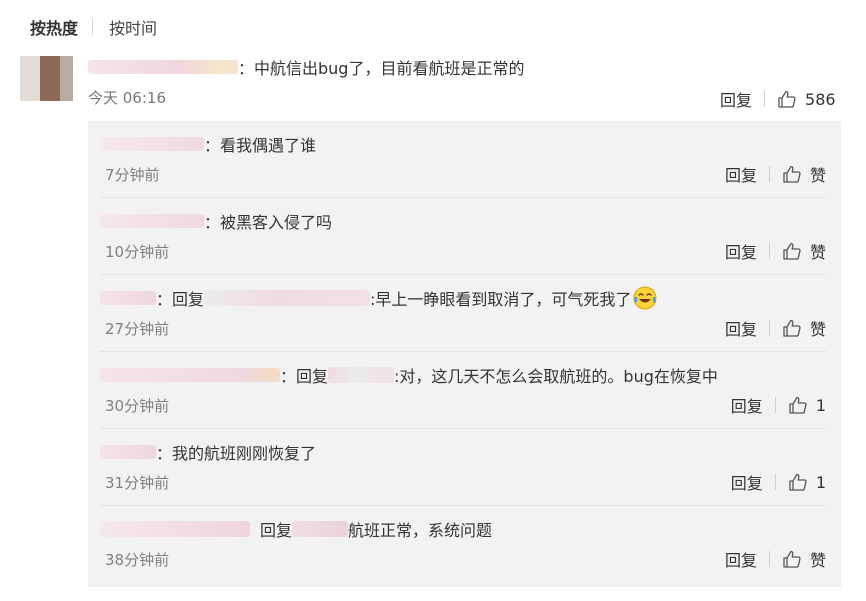 The width and height of the screenshot is (866, 601). I want to click on reply-text-line: ：看我偶遇了谁, so click(208, 144).